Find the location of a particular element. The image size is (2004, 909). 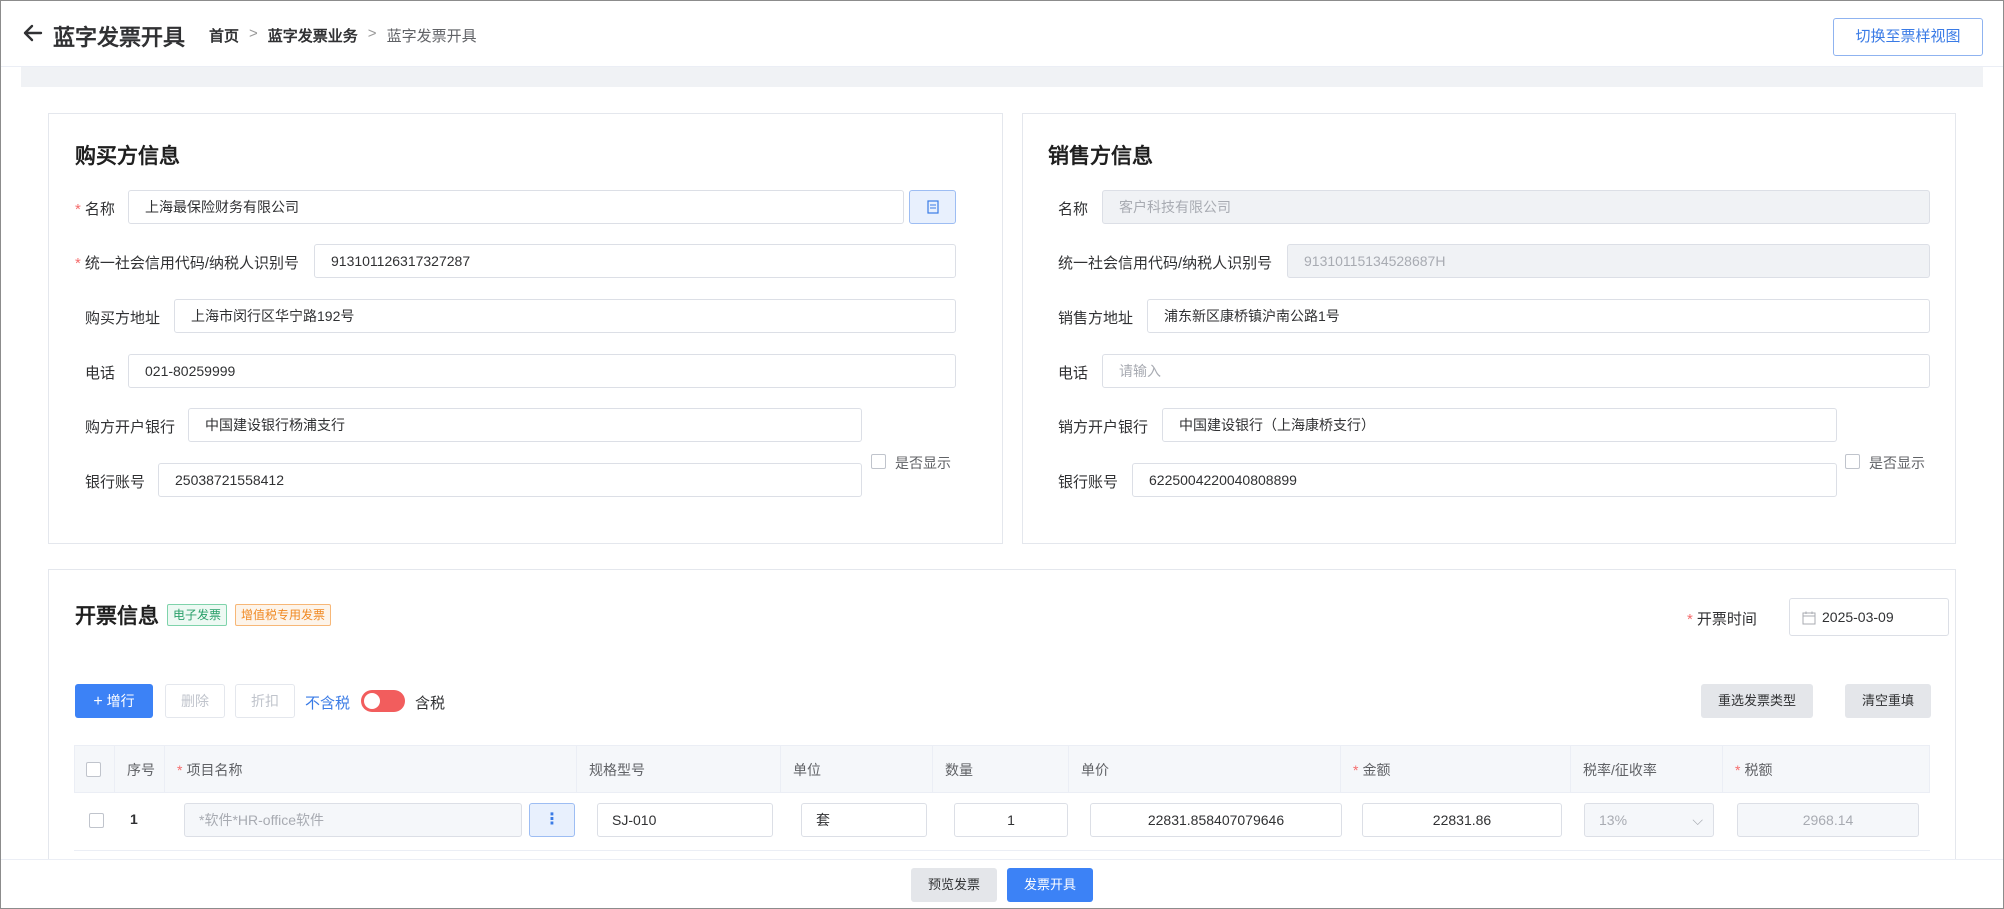

quantity-input: 1 is located at coordinates (1011, 820).